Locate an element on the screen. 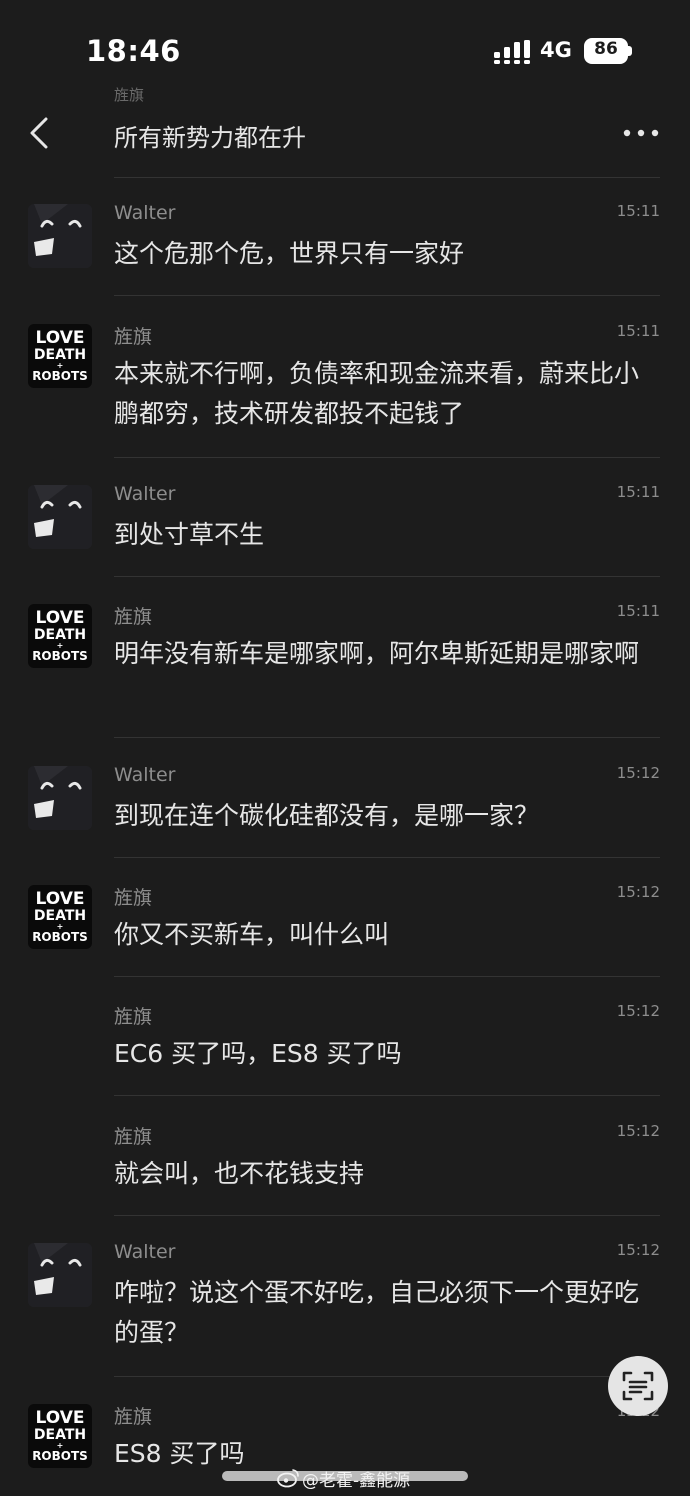 The image size is (690, 1496). watermark: @老霍-鑫能源 is located at coordinates (356, 1481).